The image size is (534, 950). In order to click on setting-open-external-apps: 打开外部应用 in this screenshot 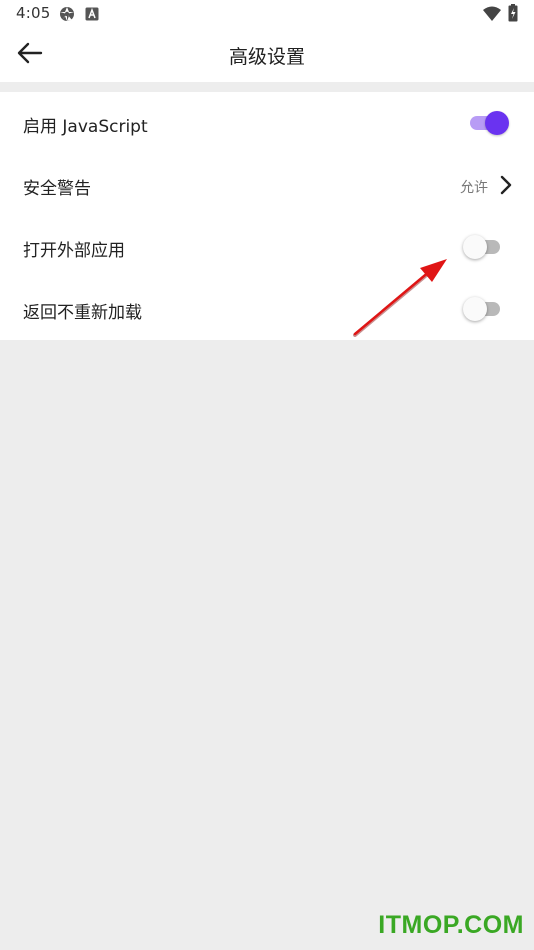, I will do `click(267, 247)`.